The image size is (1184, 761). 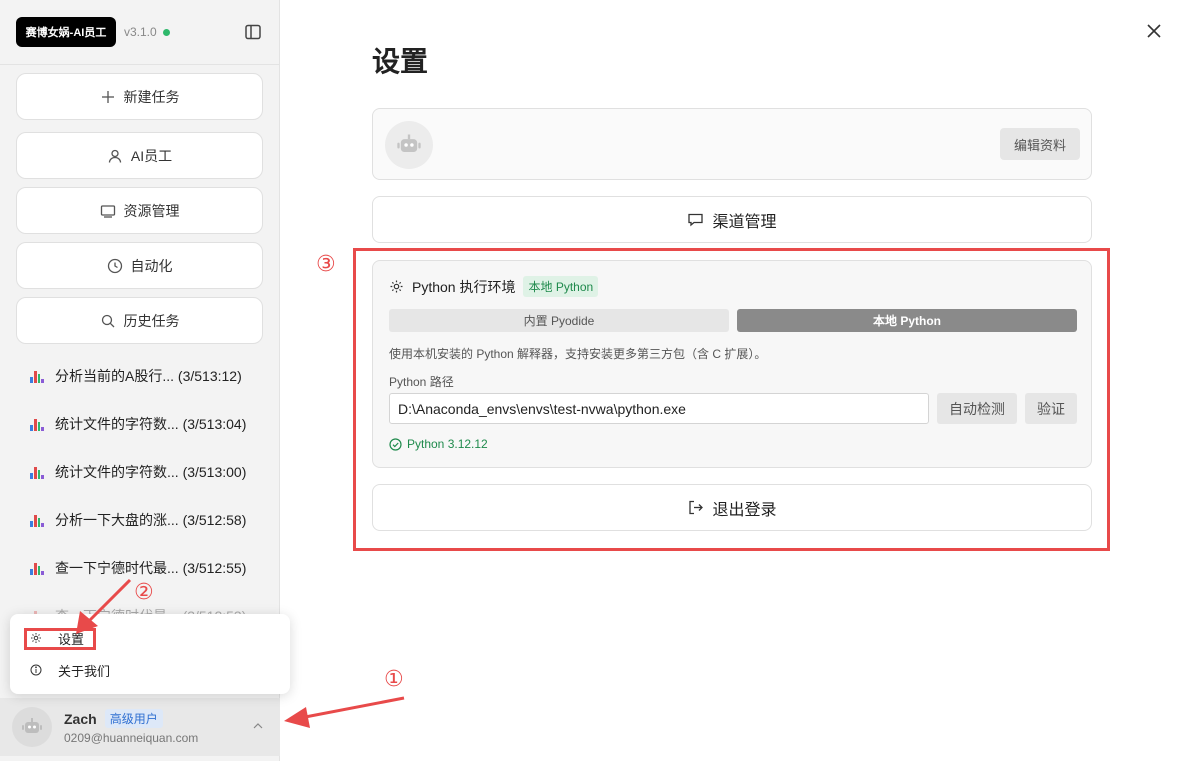 I want to click on annotation-number-three: ③, so click(x=326, y=264).